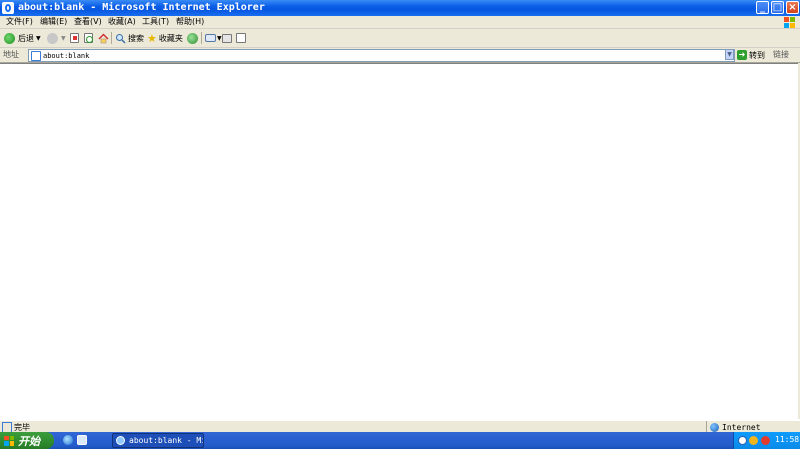 Image resolution: width=800 pixels, height=449 pixels. I want to click on menu-bar: 文件(F) 编辑(E) 查看(V) 收藏(A) 工具(T) 帮助(H), so click(400, 22).